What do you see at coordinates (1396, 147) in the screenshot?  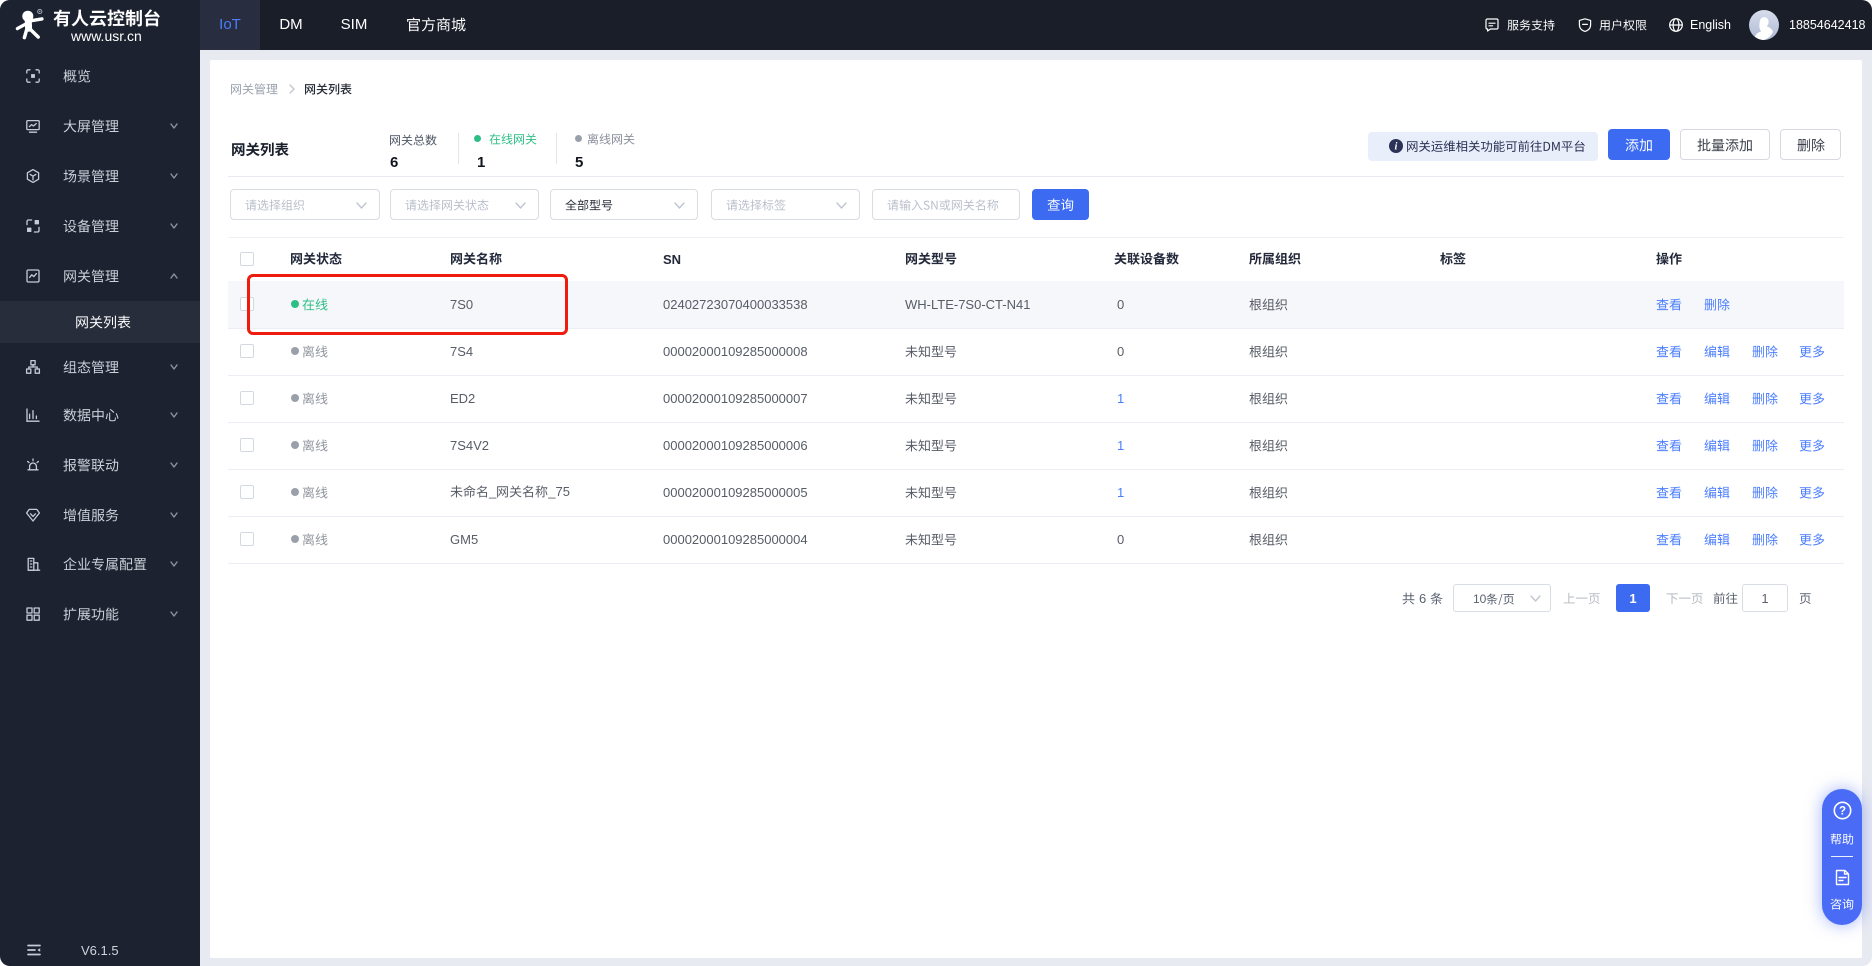 I see `svg-text: i` at bounding box center [1396, 147].